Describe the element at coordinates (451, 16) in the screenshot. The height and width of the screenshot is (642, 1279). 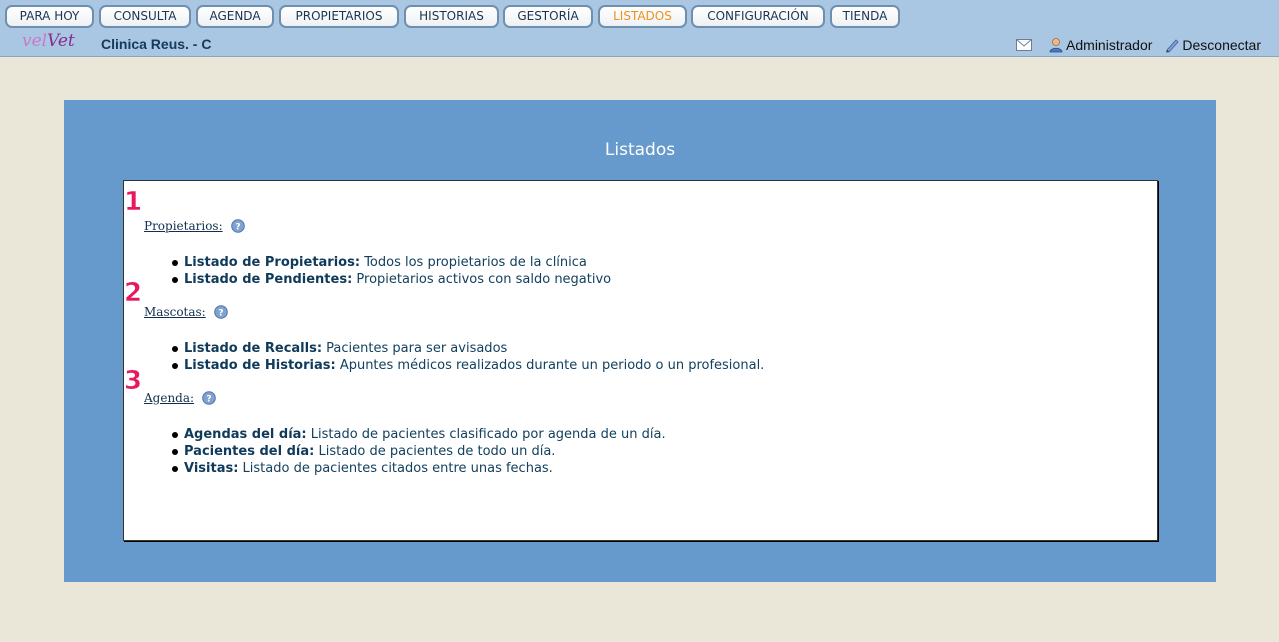
I see `nav-historias-button: HISTORIAS` at that location.